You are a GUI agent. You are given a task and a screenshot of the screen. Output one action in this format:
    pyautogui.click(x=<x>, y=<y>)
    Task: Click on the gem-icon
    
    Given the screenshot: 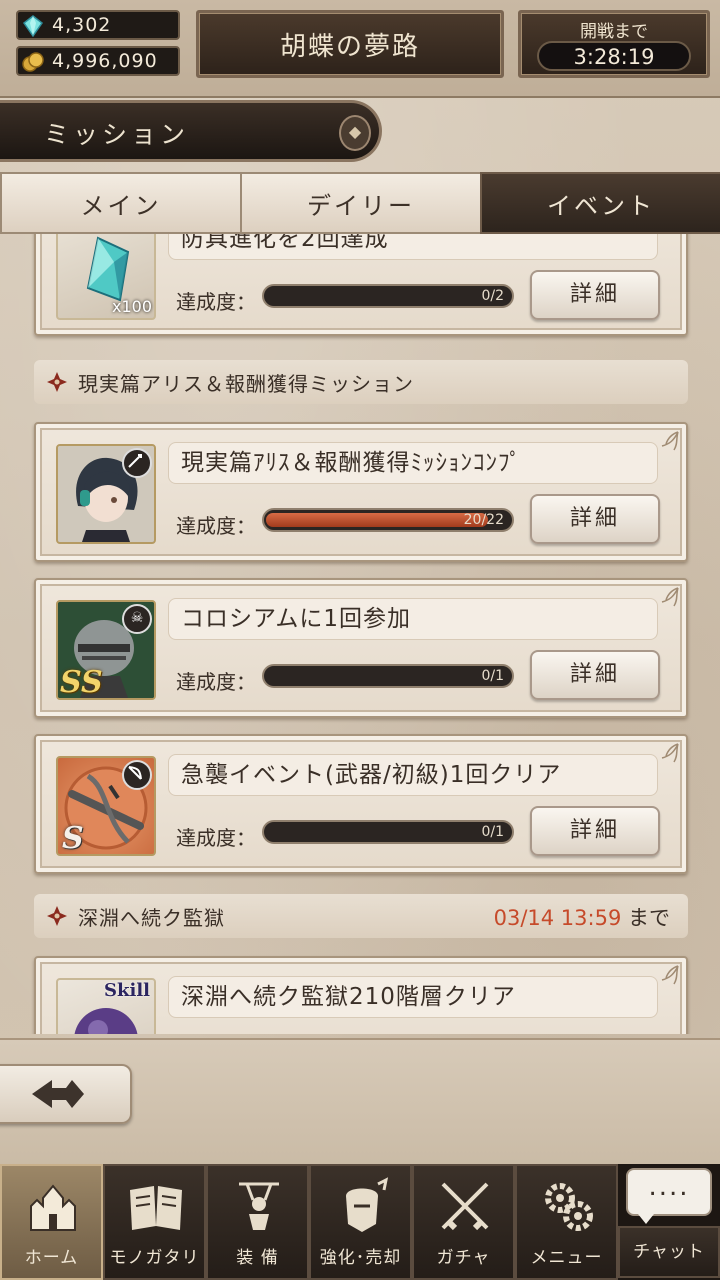 What is the action you would take?
    pyautogui.click(x=33, y=26)
    